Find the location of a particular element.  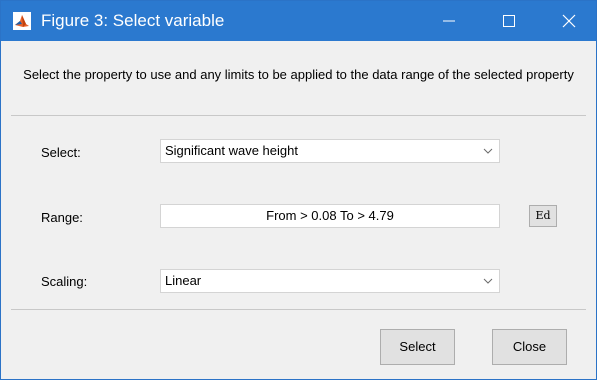

maximize-button is located at coordinates (509, 21).